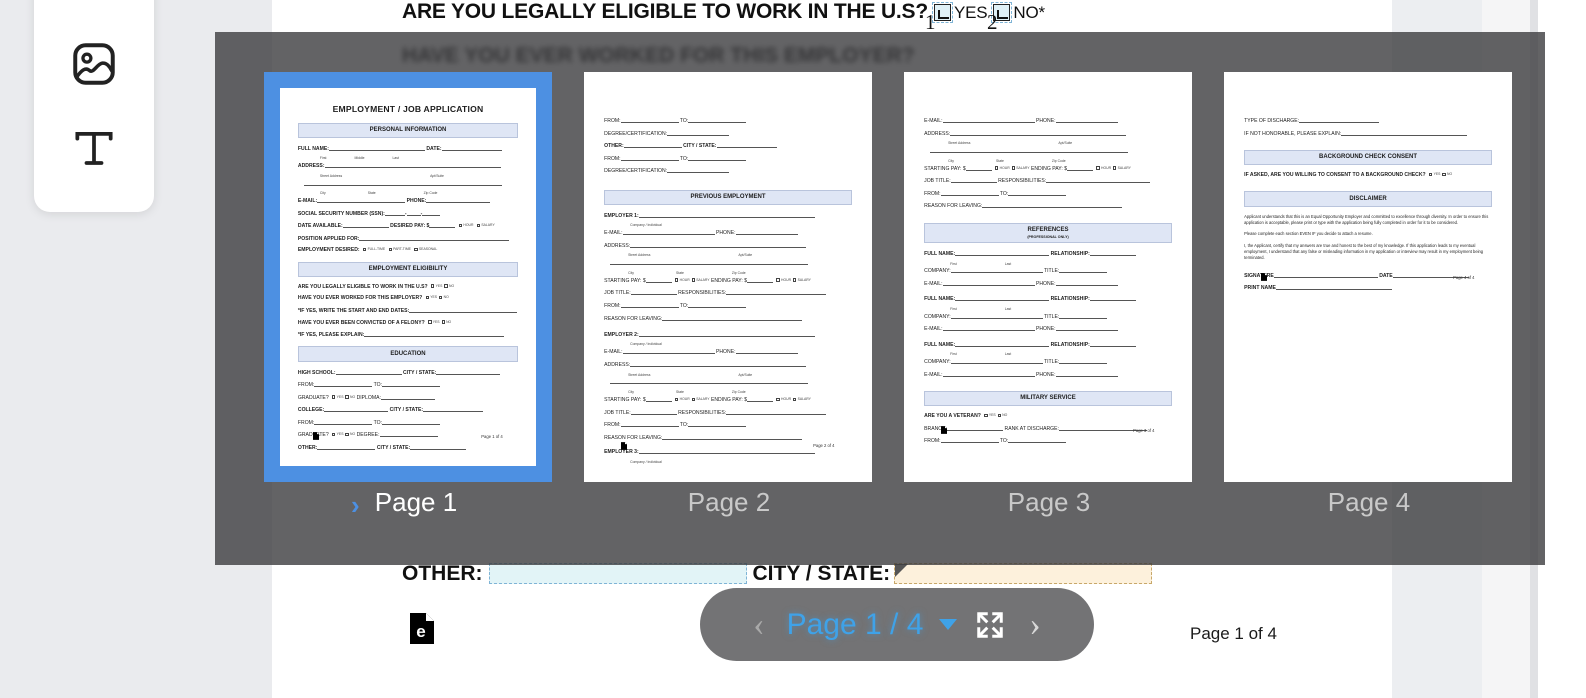 This screenshot has height=698, width=1586. What do you see at coordinates (1144, 430) in the screenshot?
I see `p3-page-number: Page 3 of 4` at bounding box center [1144, 430].